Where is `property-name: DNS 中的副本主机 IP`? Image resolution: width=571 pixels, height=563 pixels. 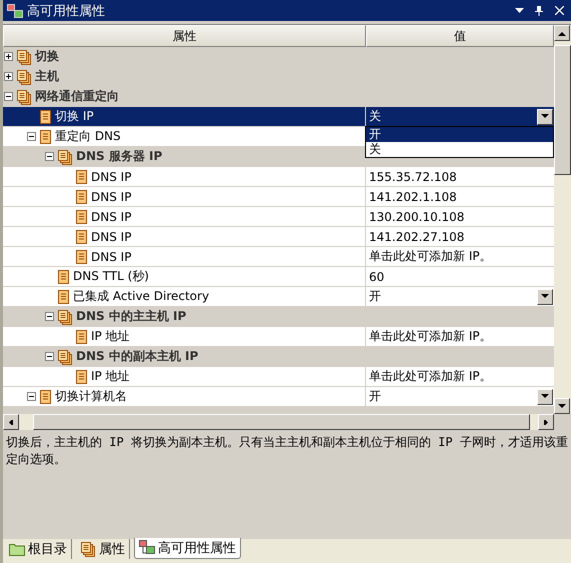
property-name: DNS 中的副本主机 IP is located at coordinates (137, 356).